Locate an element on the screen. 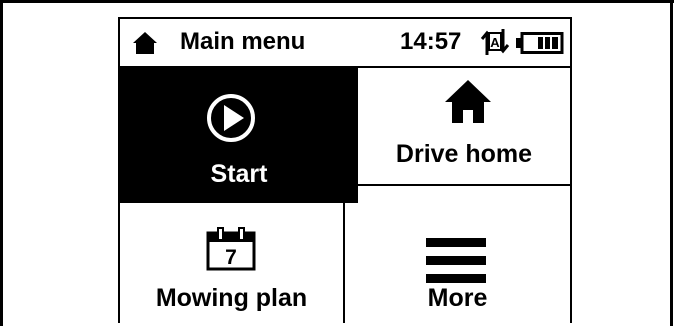  clock-time: 14:57 is located at coordinates (431, 41).